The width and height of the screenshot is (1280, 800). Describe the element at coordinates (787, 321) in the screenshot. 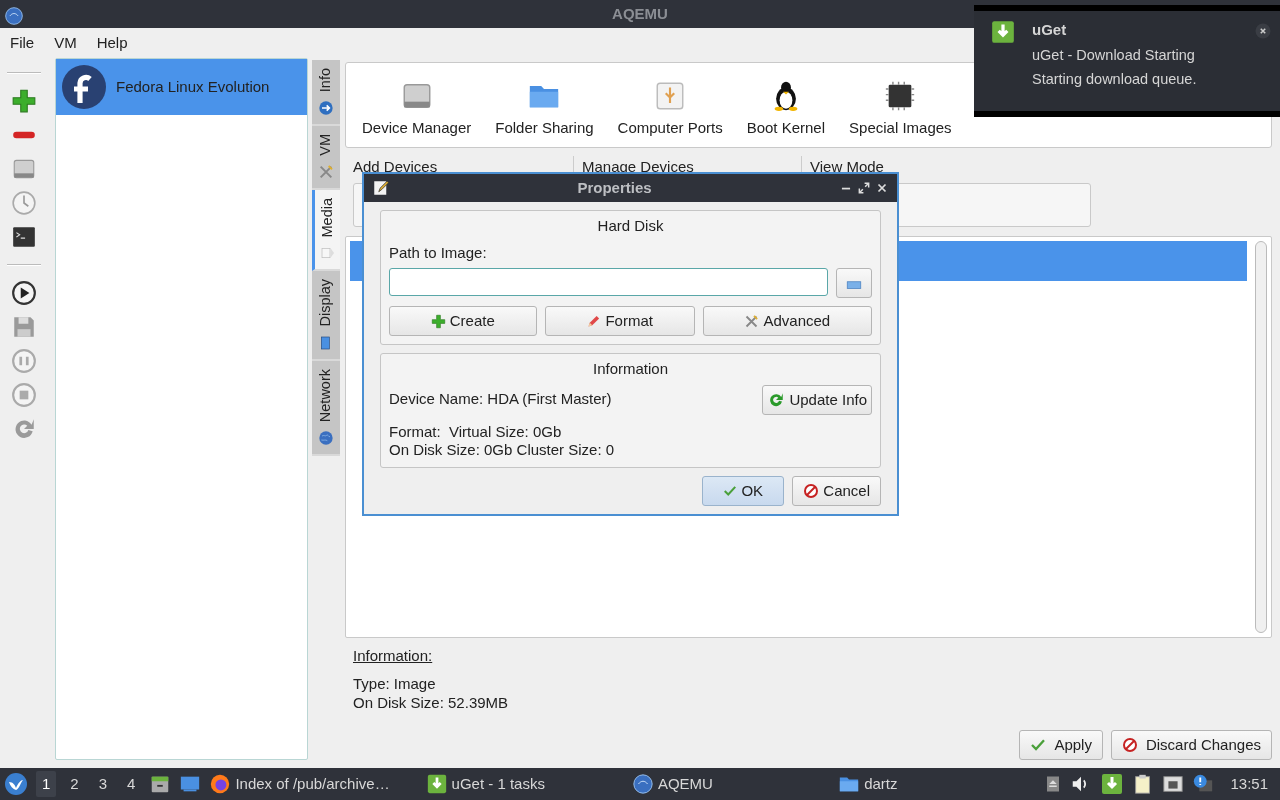

I see `advanced-button: Advanced` at that location.